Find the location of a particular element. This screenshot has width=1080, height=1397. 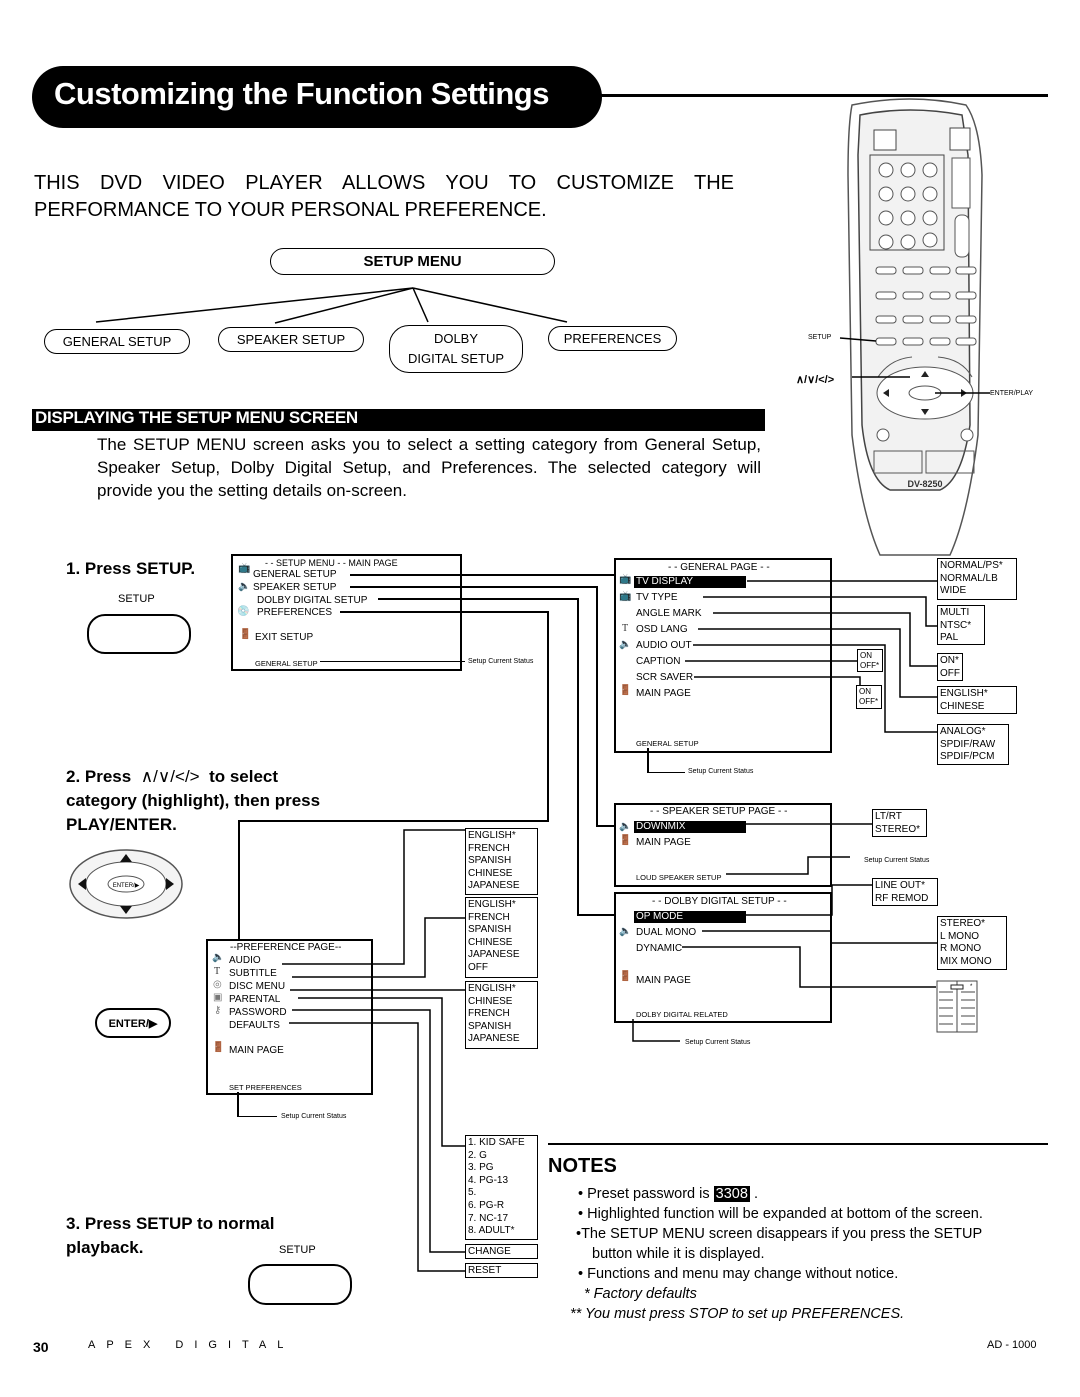

tree-node-speaker-setup: SPEAKER SETUP is located at coordinates (291, 339).